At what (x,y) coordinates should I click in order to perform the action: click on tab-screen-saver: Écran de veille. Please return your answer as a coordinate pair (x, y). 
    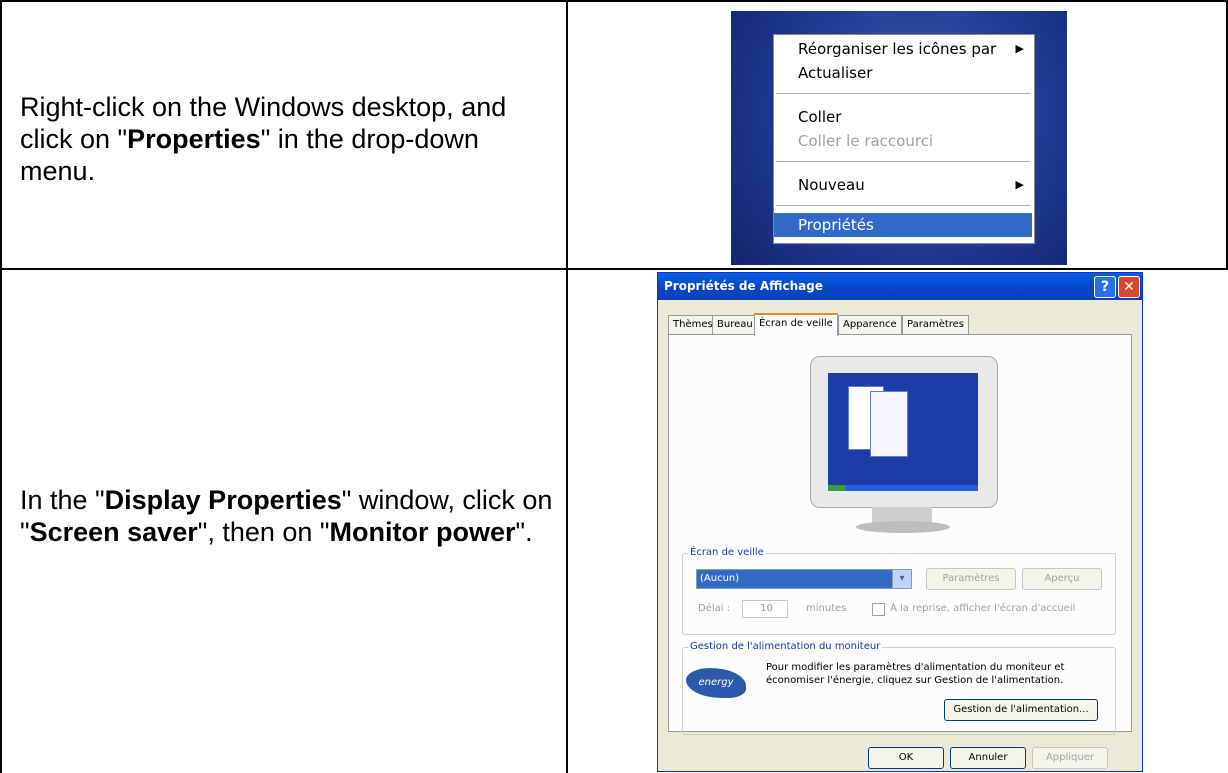
    Looking at the image, I should click on (796, 324).